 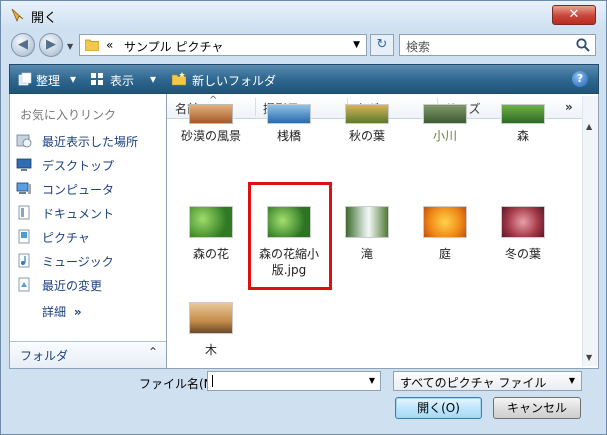 I want to click on file-type-select: すべてのピクチャ ファイル ▼, so click(x=487, y=381).